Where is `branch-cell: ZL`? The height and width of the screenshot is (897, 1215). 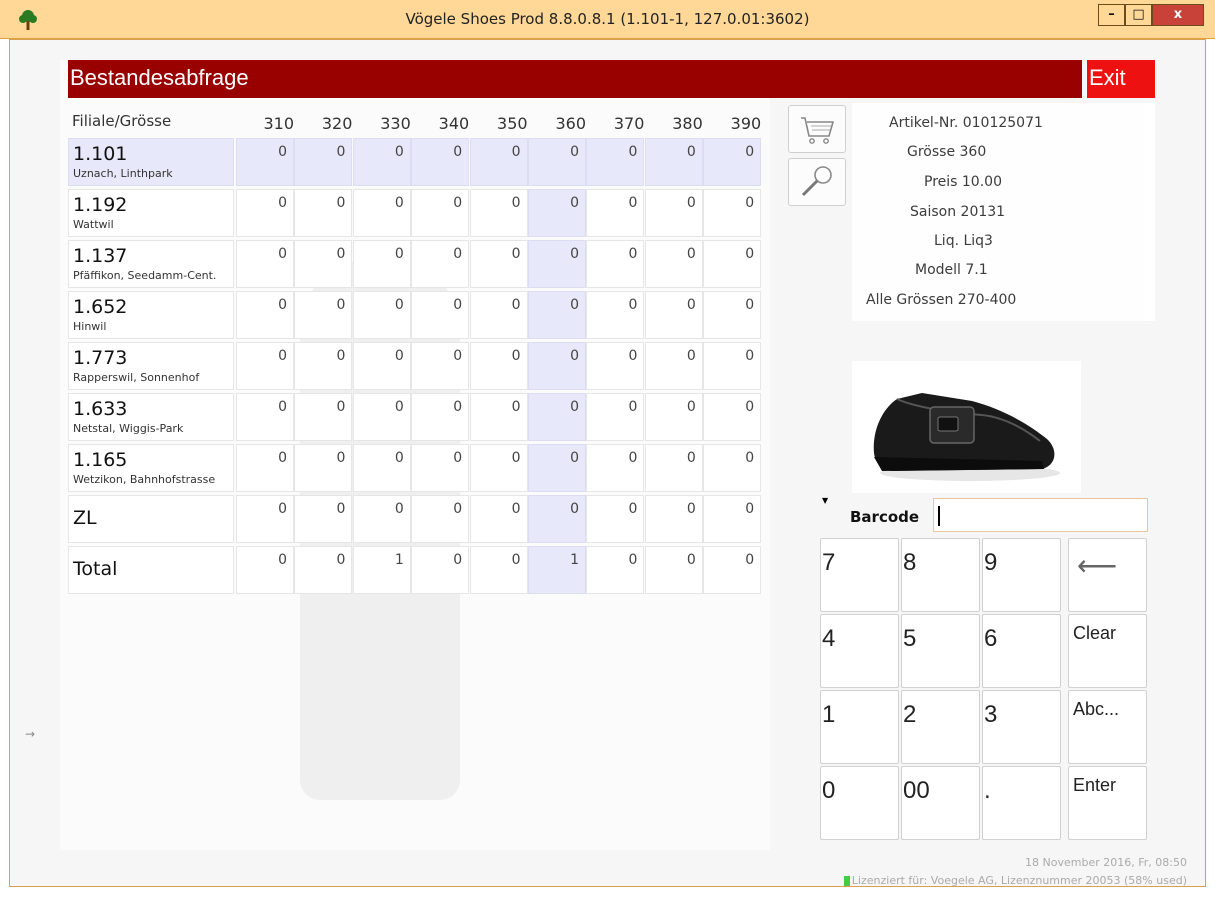
branch-cell: ZL is located at coordinates (151, 519).